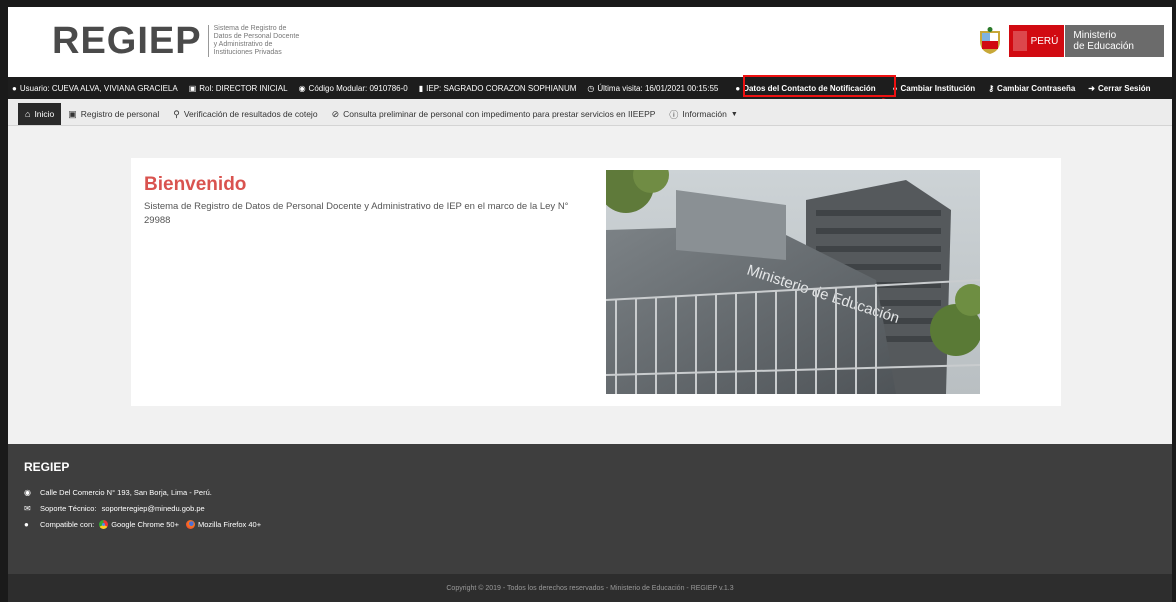 The width and height of the screenshot is (1176, 602). I want to click on user-name: ● Usuario: CUEVA ALVA, VIVIANA GRACIELA, so click(95, 88).